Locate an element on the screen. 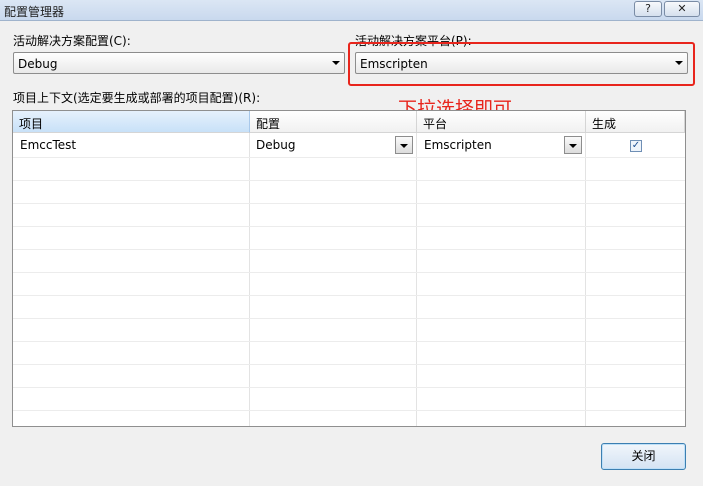 The width and height of the screenshot is (703, 486). row-project-name: EmccTest is located at coordinates (48, 145).